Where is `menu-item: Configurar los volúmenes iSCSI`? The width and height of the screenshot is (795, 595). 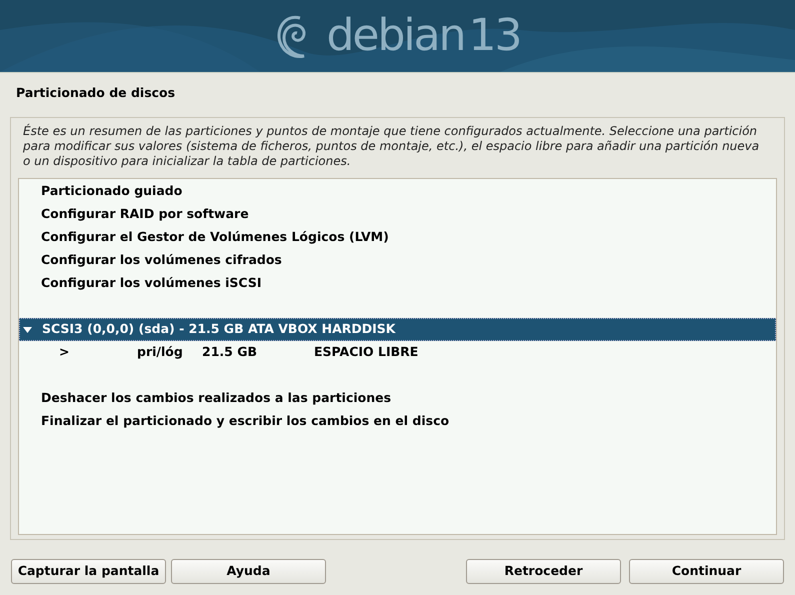 menu-item: Configurar los volúmenes iSCSI is located at coordinates (397, 283).